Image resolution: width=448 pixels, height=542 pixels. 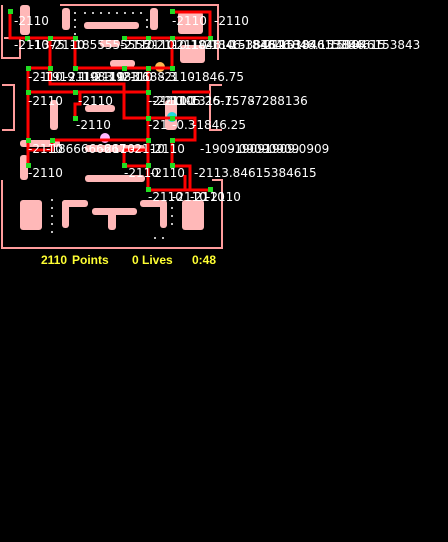 I want to click on overlay-value-label: -7288136, so click(x=279, y=101).